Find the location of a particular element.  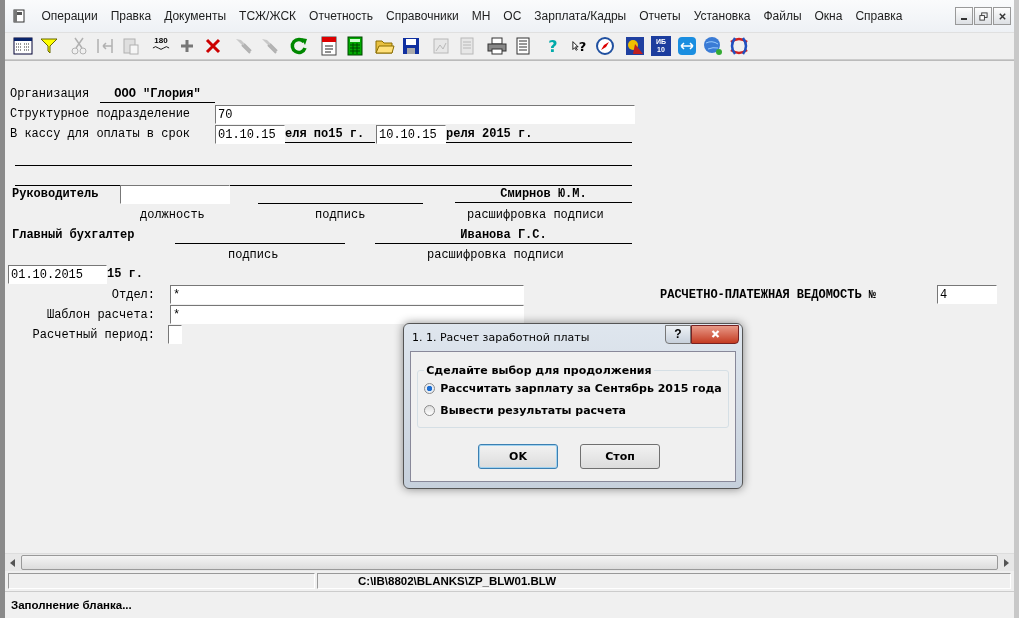

menu-item: Файлы is located at coordinates (782, 16).